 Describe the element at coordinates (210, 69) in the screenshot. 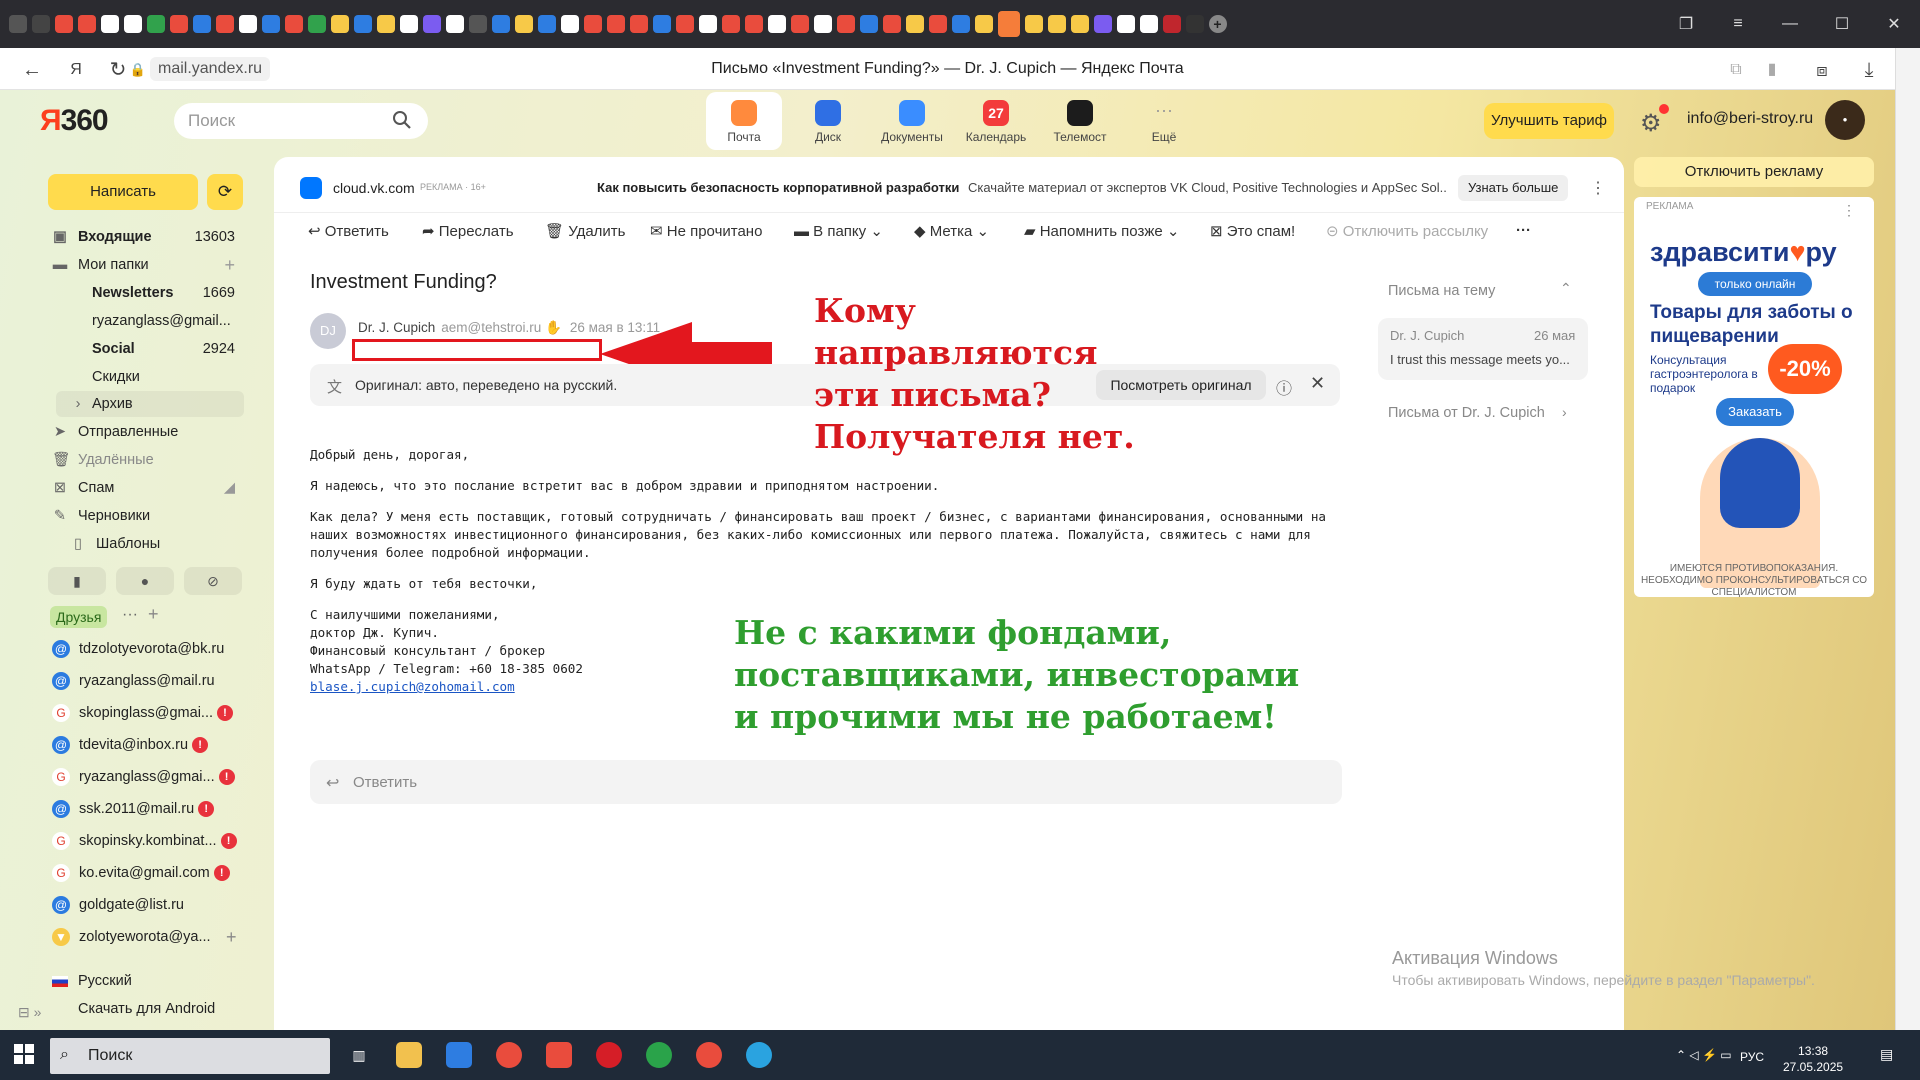

I see `address-field: mail.yandex.ru` at that location.